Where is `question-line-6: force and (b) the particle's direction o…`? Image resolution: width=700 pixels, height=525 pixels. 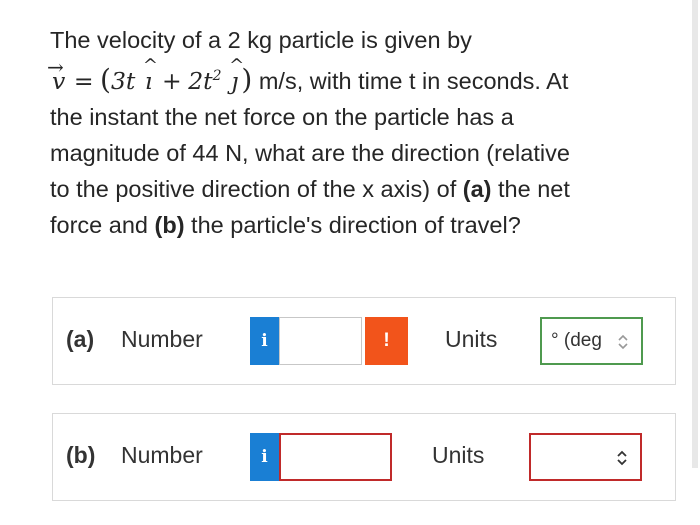 question-line-6: force and (b) the particle's direction o… is located at coordinates (285, 224).